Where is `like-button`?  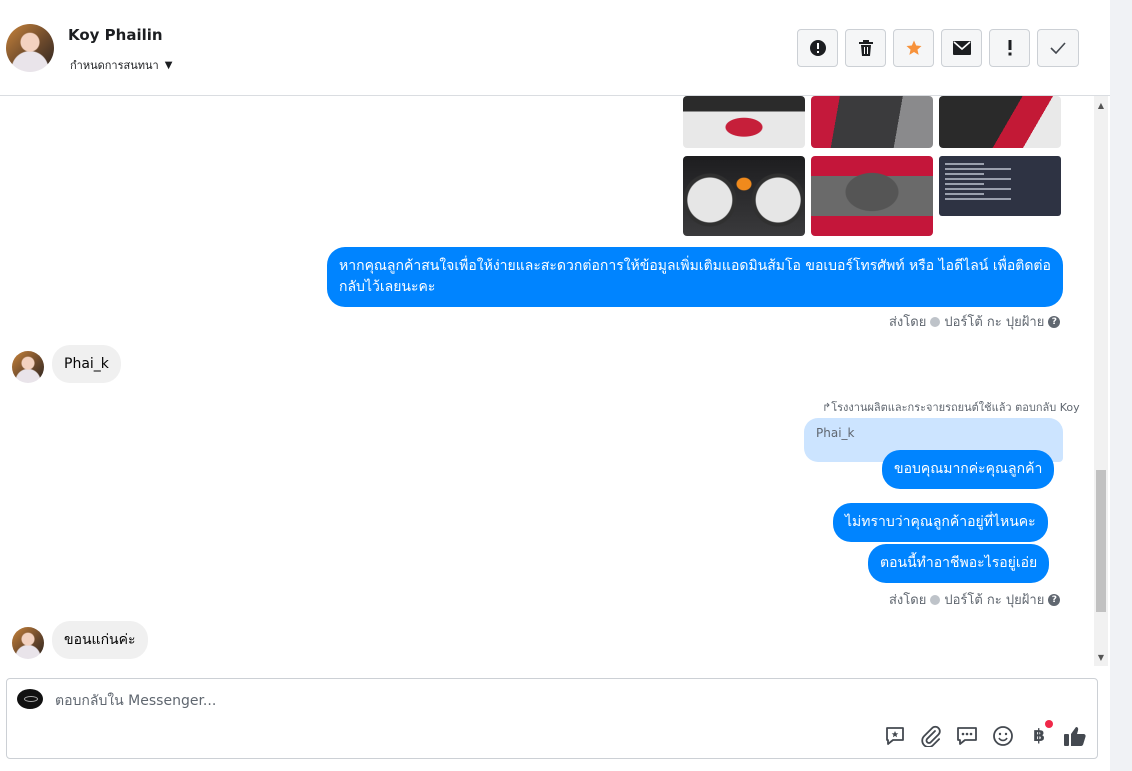 like-button is located at coordinates (1075, 736).